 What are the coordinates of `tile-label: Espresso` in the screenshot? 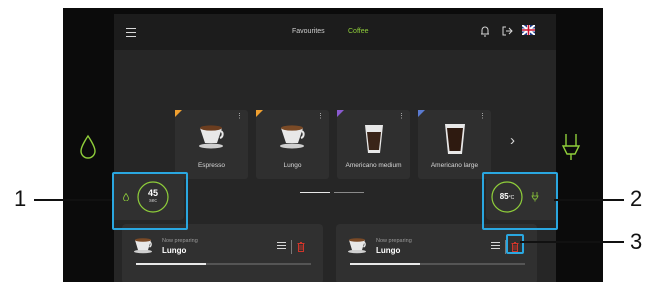 It's located at (211, 165).